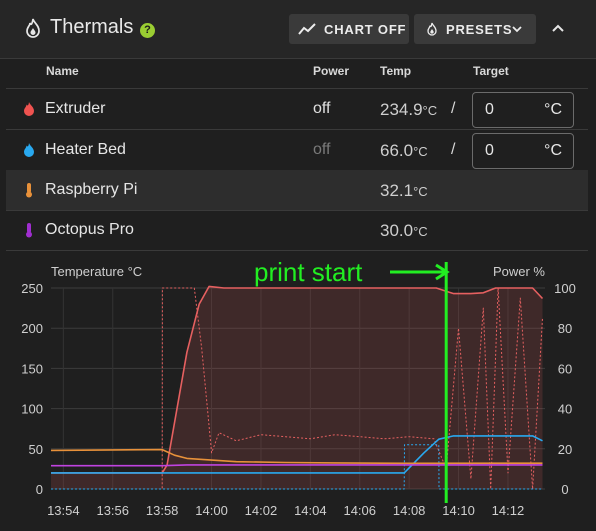 Image resolution: width=596 pixels, height=531 pixels. I want to click on target-input-extruder: 0 °C, so click(523, 110).